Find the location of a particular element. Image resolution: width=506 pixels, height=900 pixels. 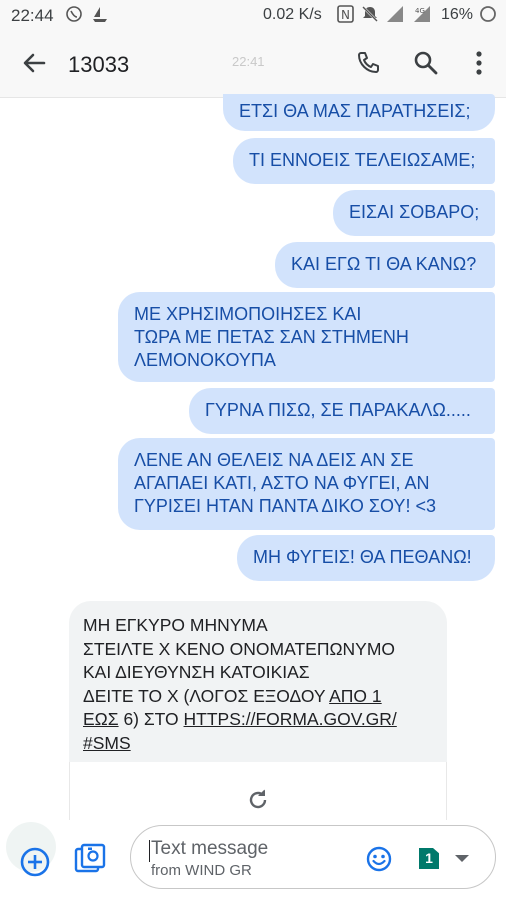

message-text-line: ΕΩΣ 6) ΣΤΟ HTTPS://FORMA.GOV.GR/ is located at coordinates (260, 720).